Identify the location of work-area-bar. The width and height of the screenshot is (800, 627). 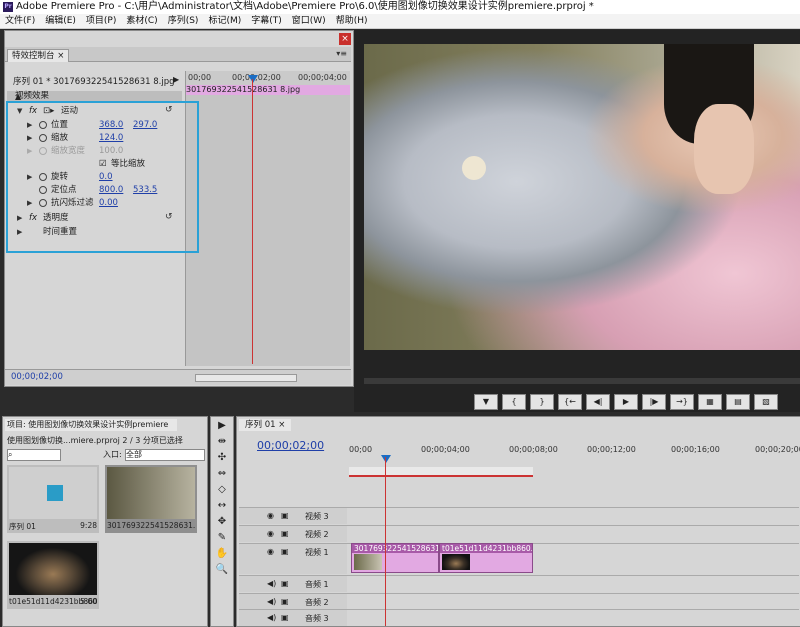
(441, 472).